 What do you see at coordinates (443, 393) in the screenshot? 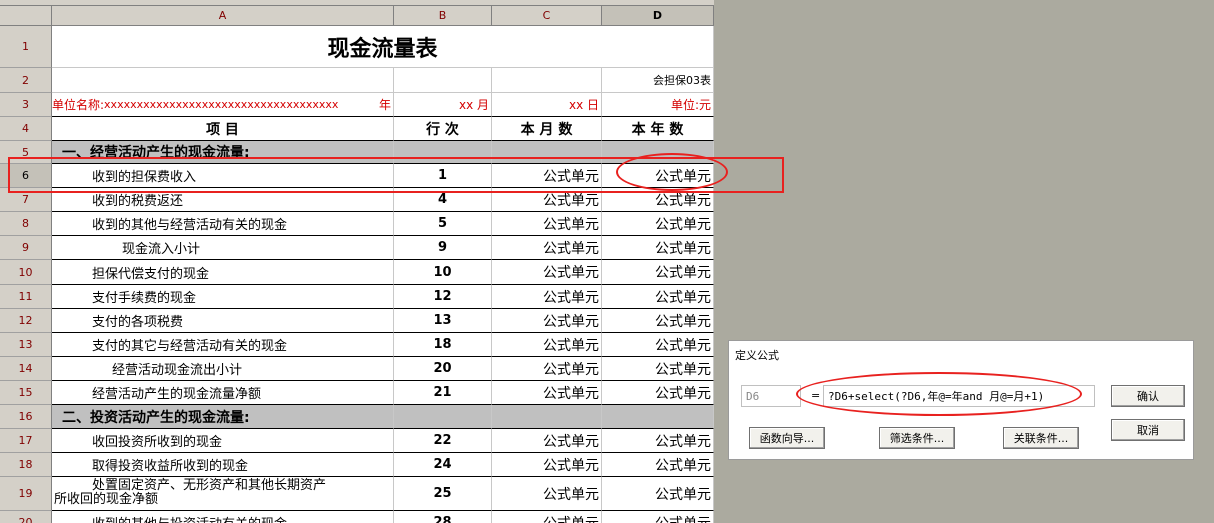
I see `line-number-cell: 21` at bounding box center [443, 393].